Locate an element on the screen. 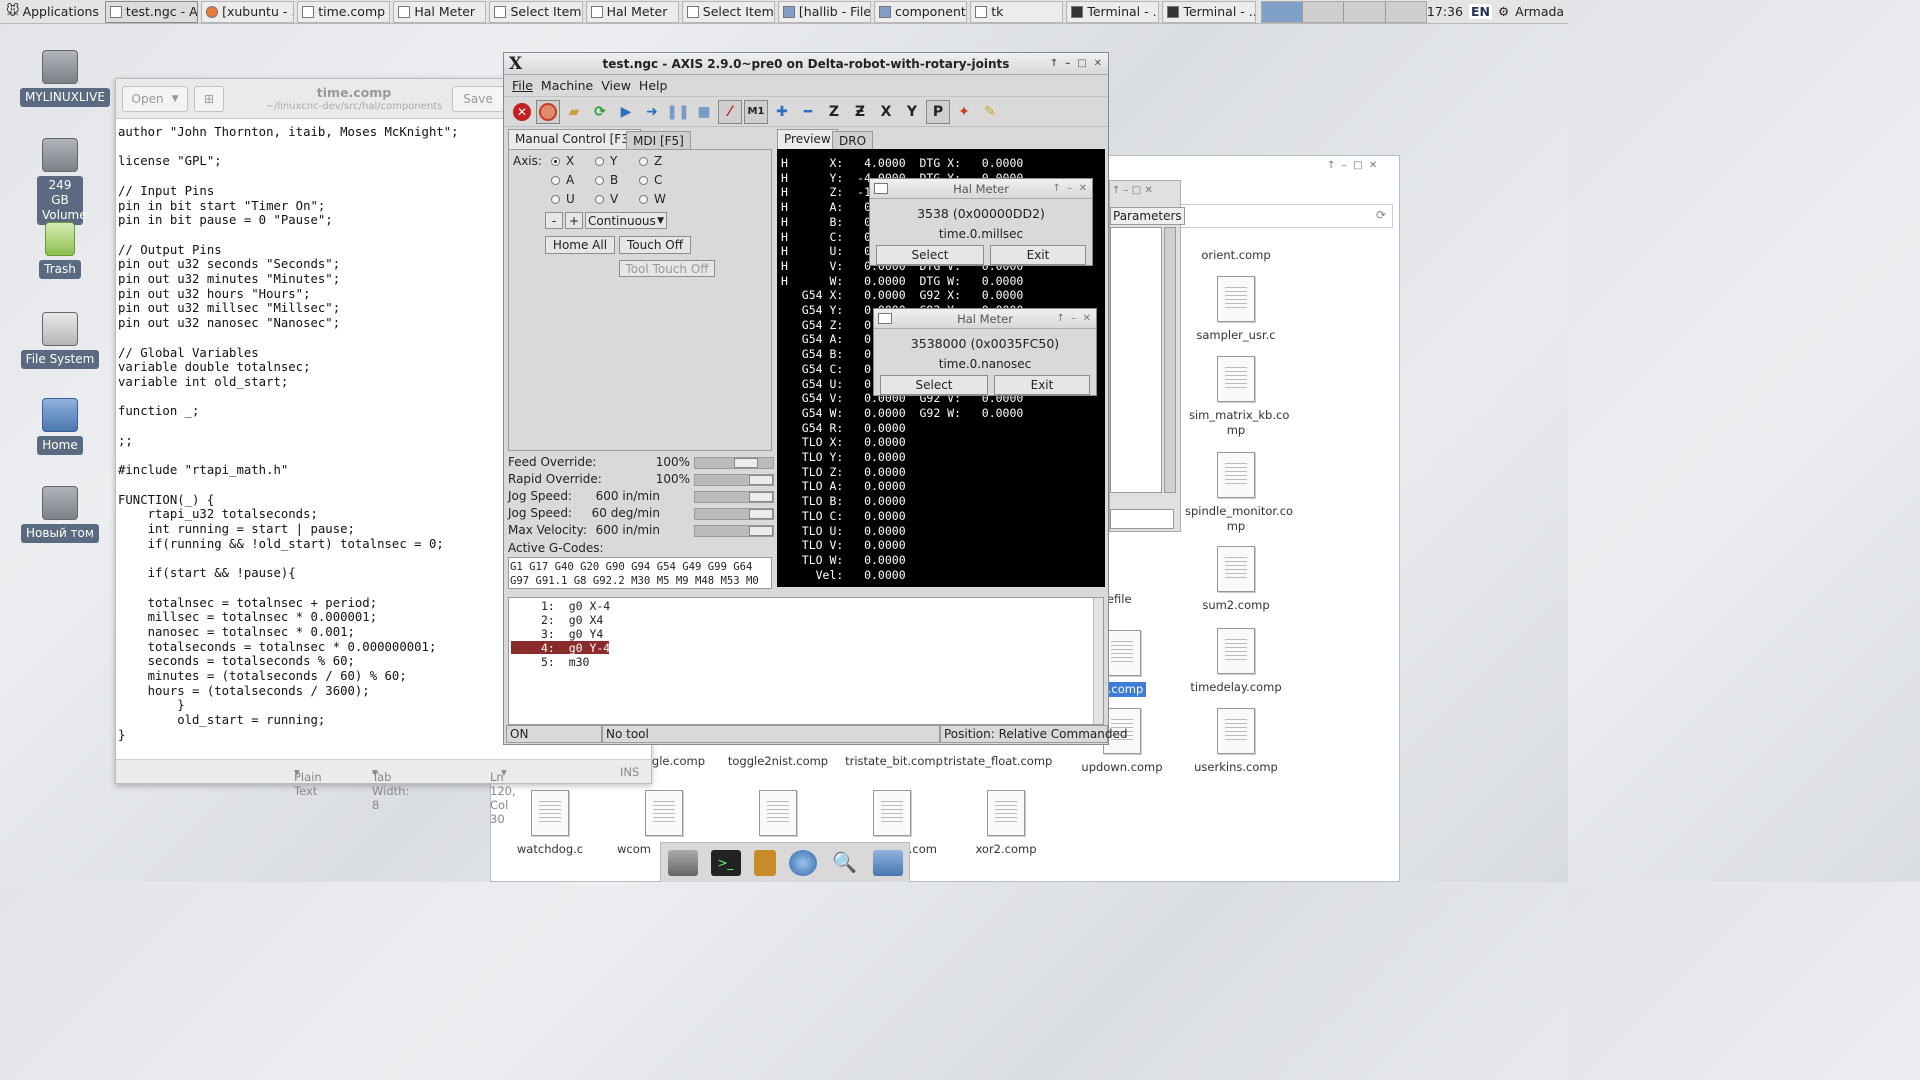  language-selector: Plain Text ▾ is located at coordinates (308, 781).